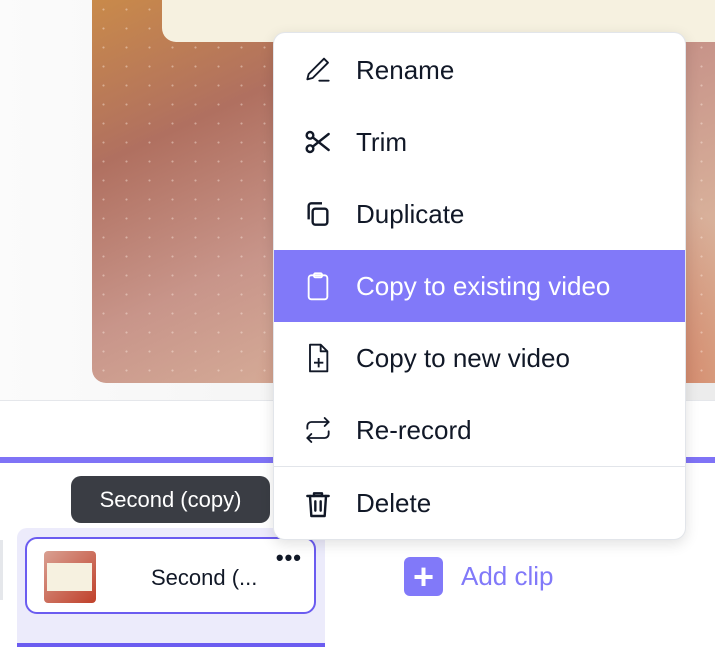 The width and height of the screenshot is (715, 647). What do you see at coordinates (423, 576) in the screenshot?
I see `plus-icon: +` at bounding box center [423, 576].